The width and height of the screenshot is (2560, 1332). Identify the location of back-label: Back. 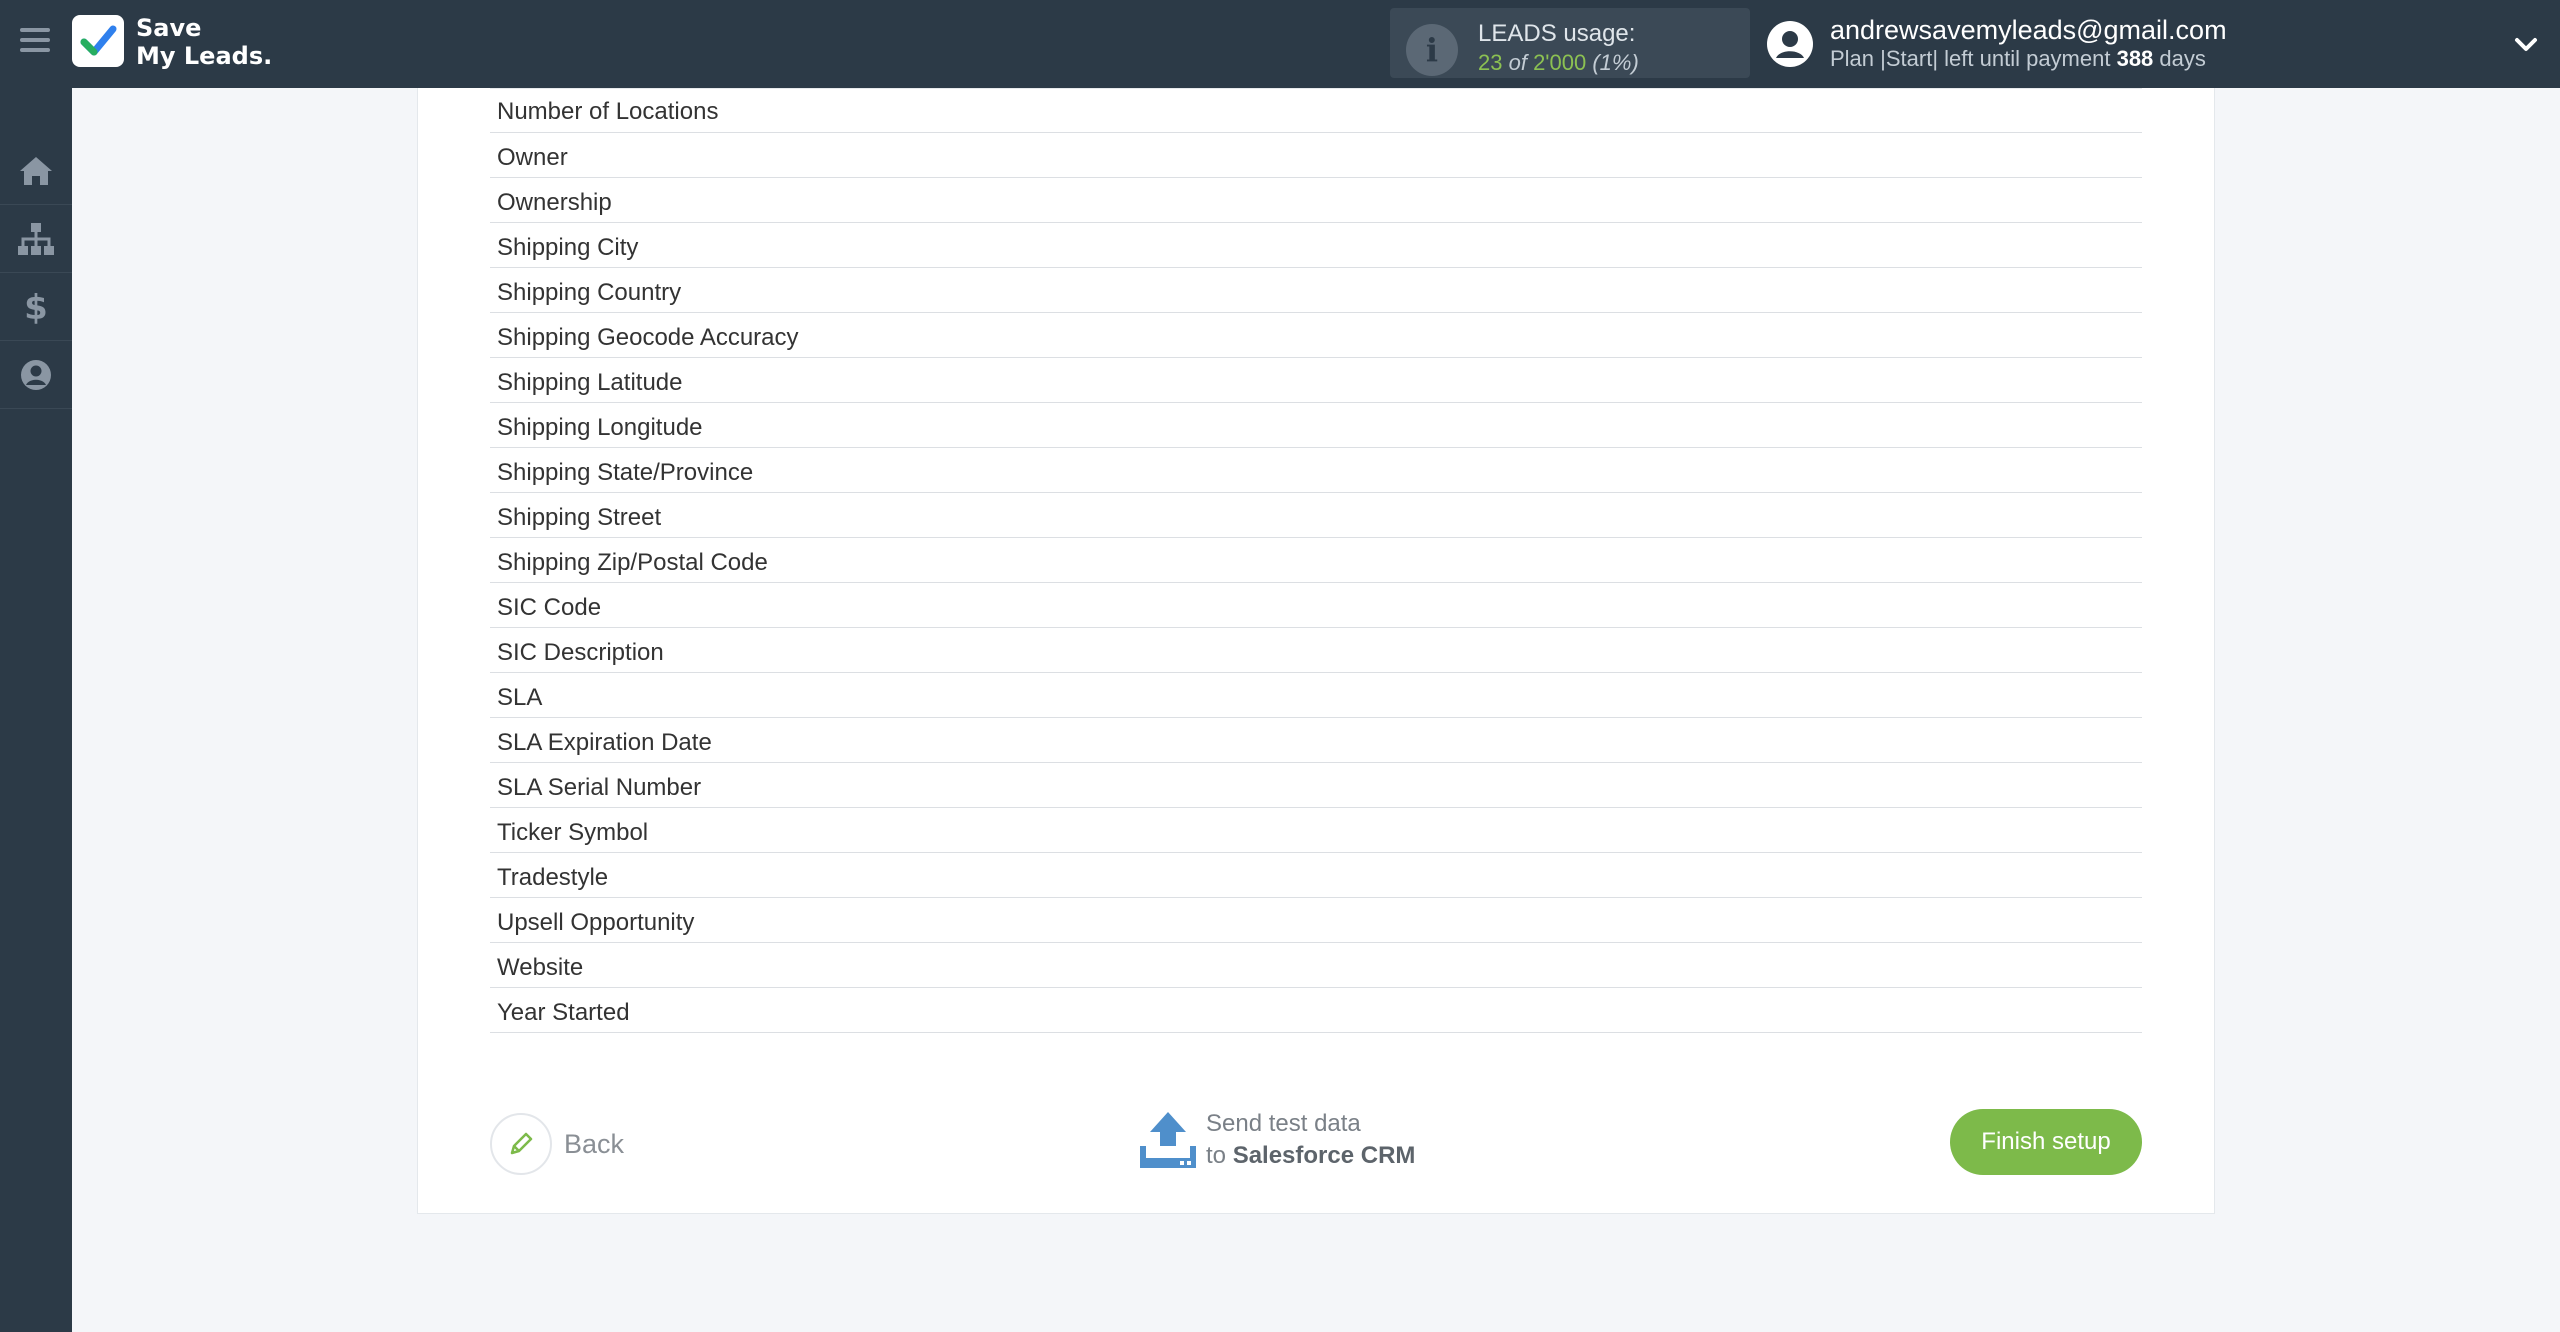
(594, 1143).